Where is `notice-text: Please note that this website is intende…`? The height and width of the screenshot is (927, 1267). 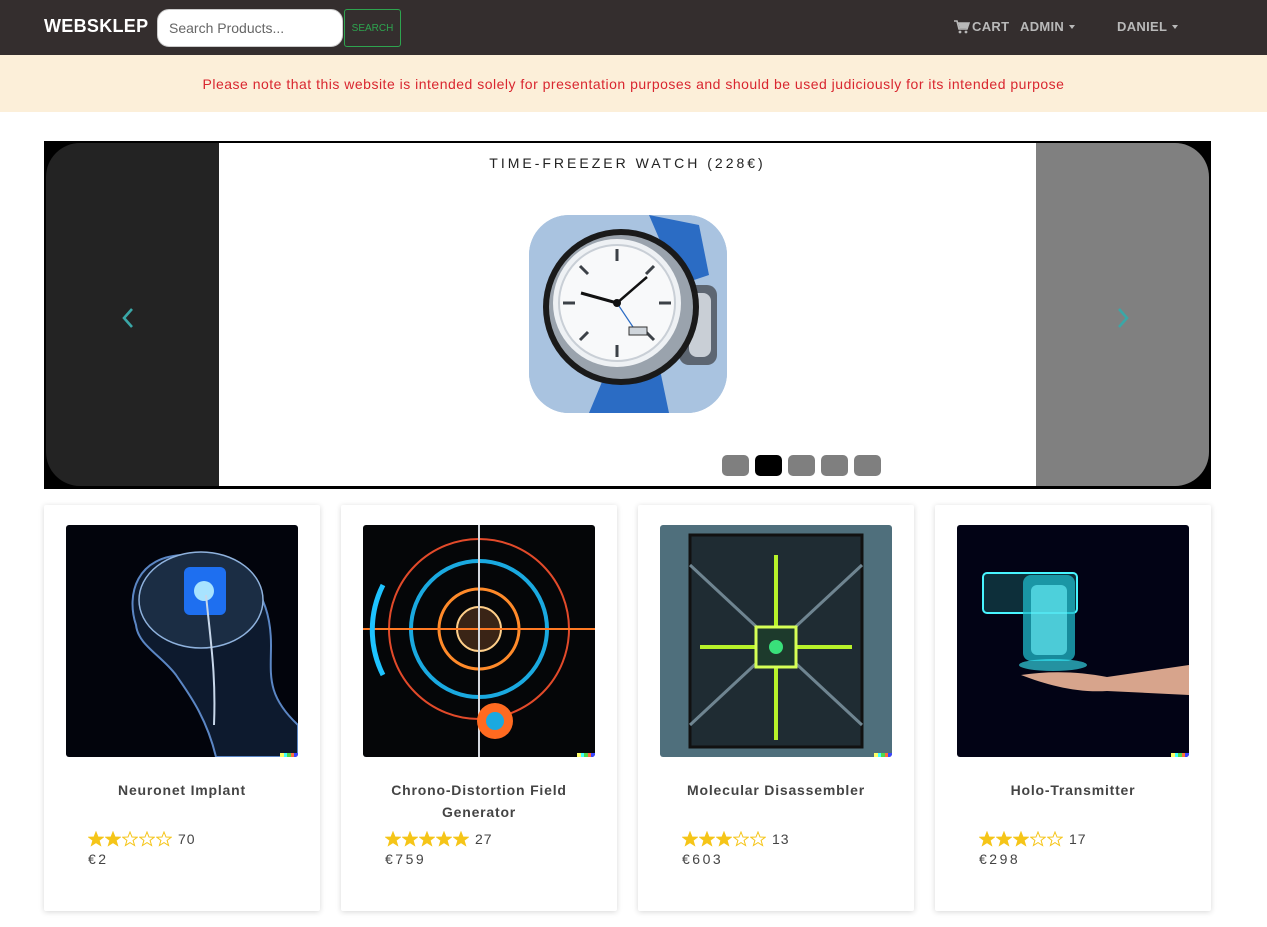
notice-text: Please note that this website is intende… is located at coordinates (633, 83).